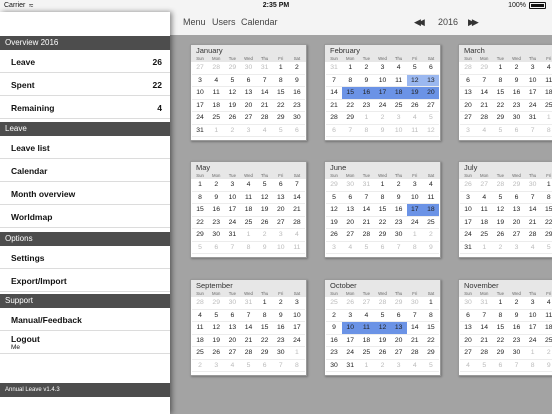  I want to click on day-cell: 19, so click(334, 223).